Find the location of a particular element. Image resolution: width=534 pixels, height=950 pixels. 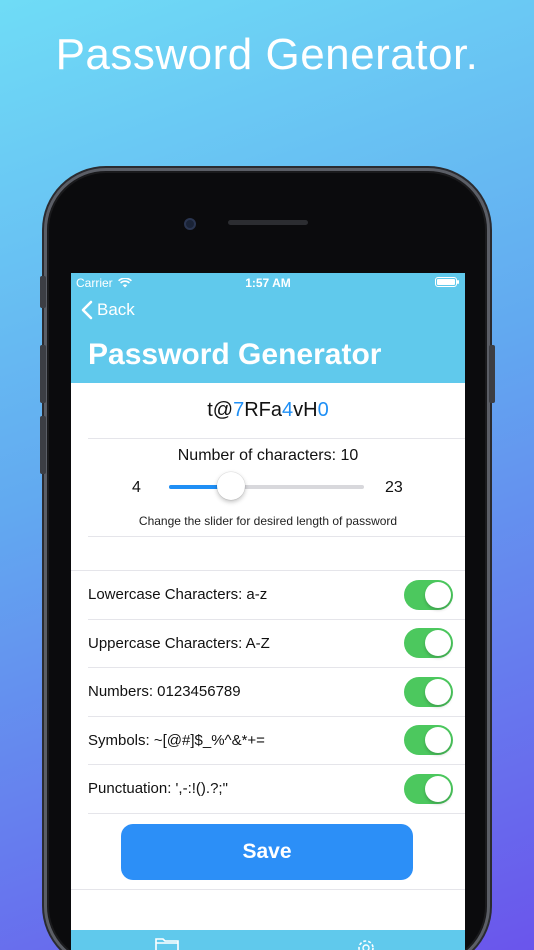

option-row-punctuation: Punctuation: ',-:!().?;" is located at coordinates (276, 789).